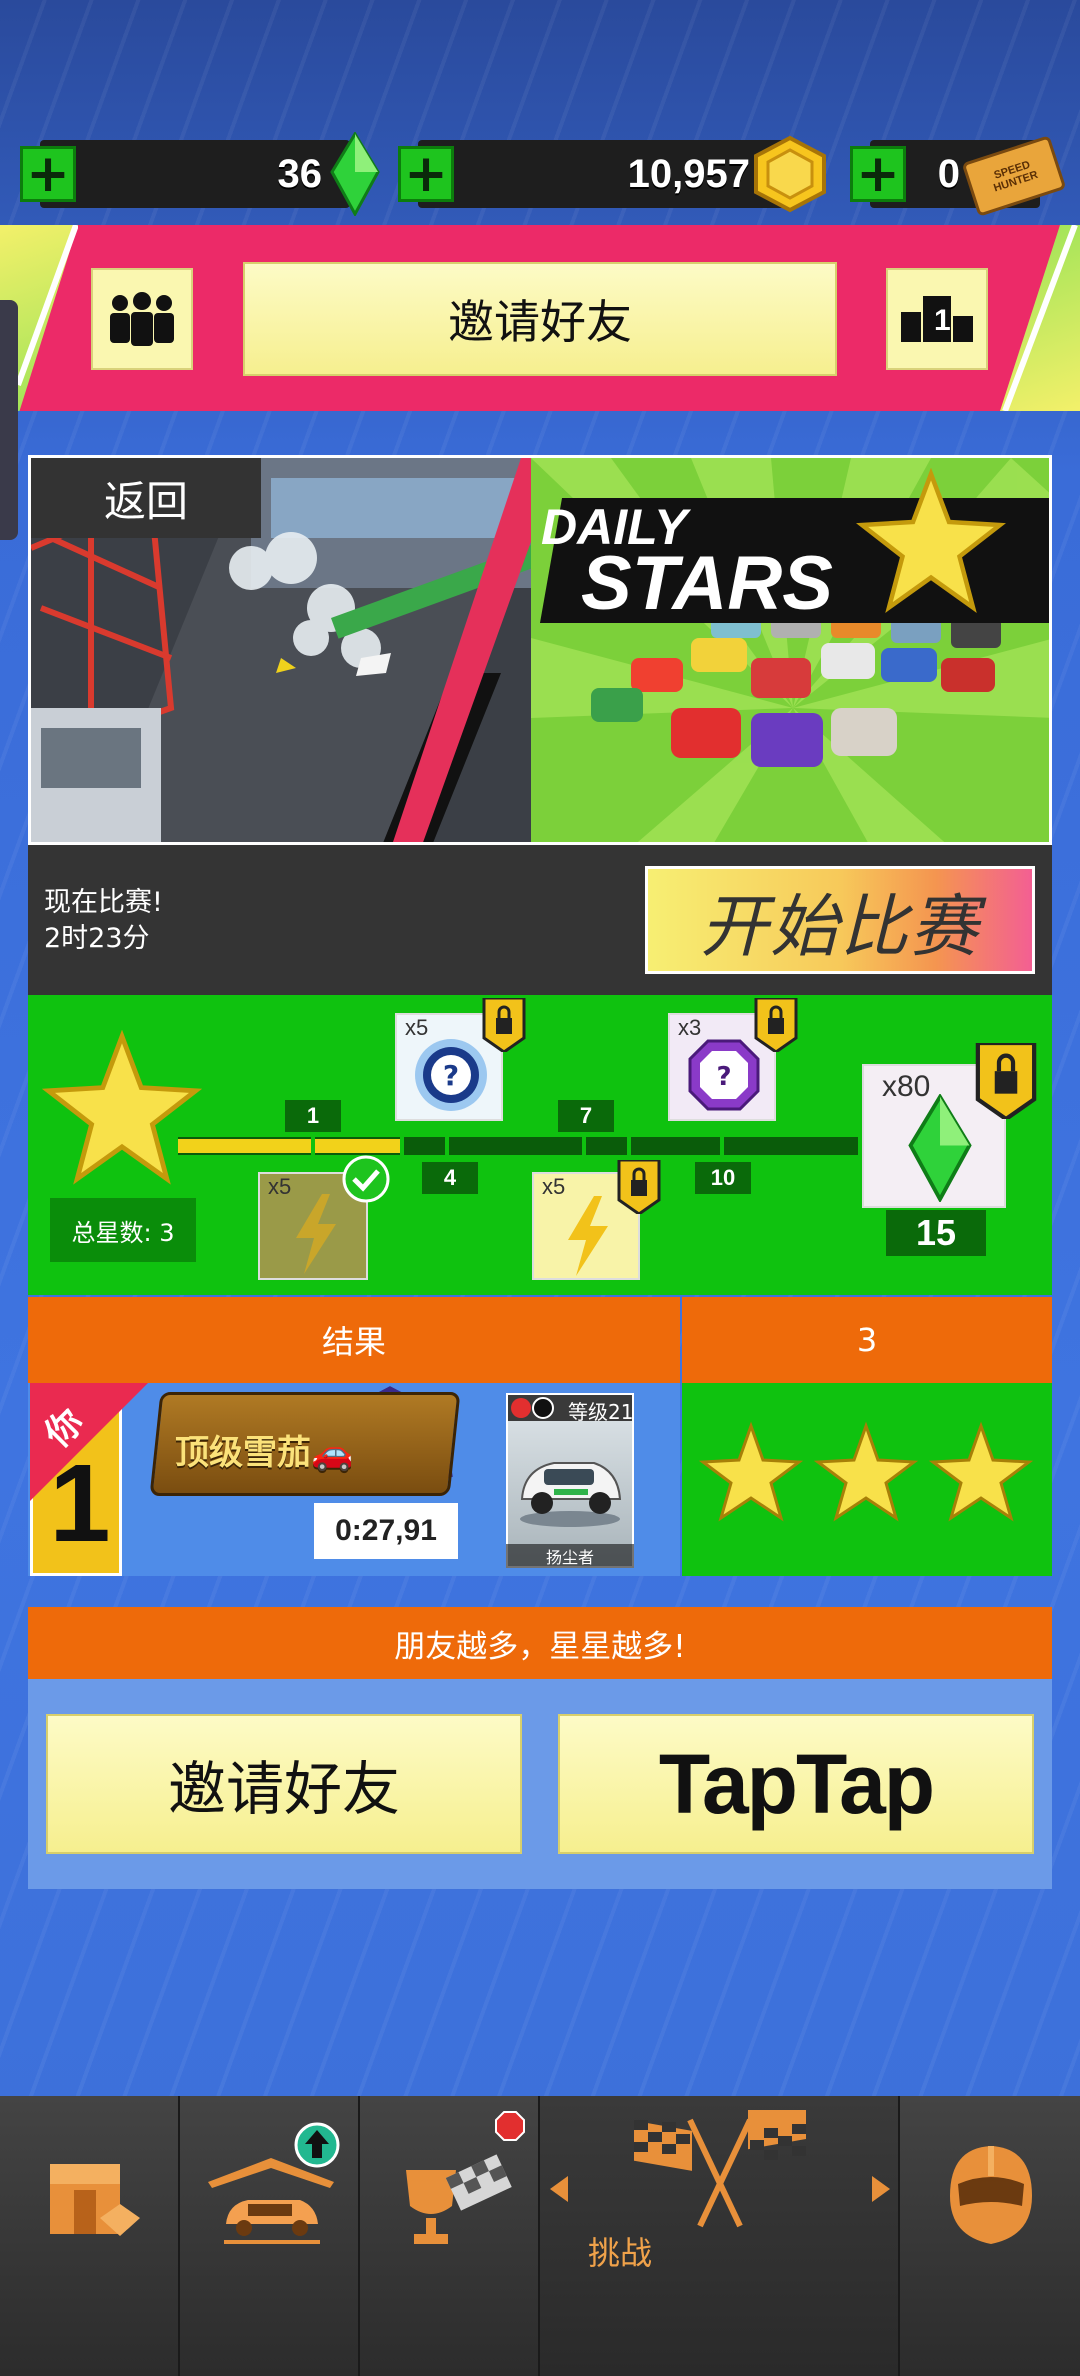 The image size is (1080, 2376). I want to click on blue-mystery-icon: ?, so click(451, 1075).